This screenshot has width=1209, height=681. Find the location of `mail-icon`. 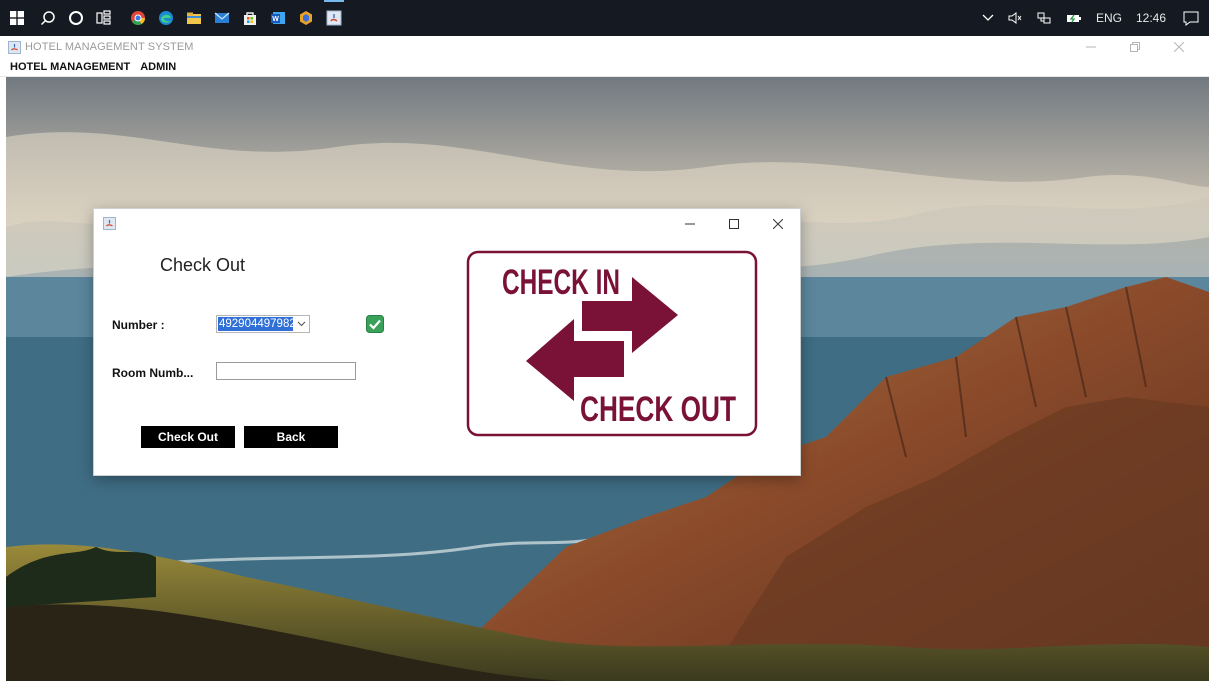

mail-icon is located at coordinates (222, 17).